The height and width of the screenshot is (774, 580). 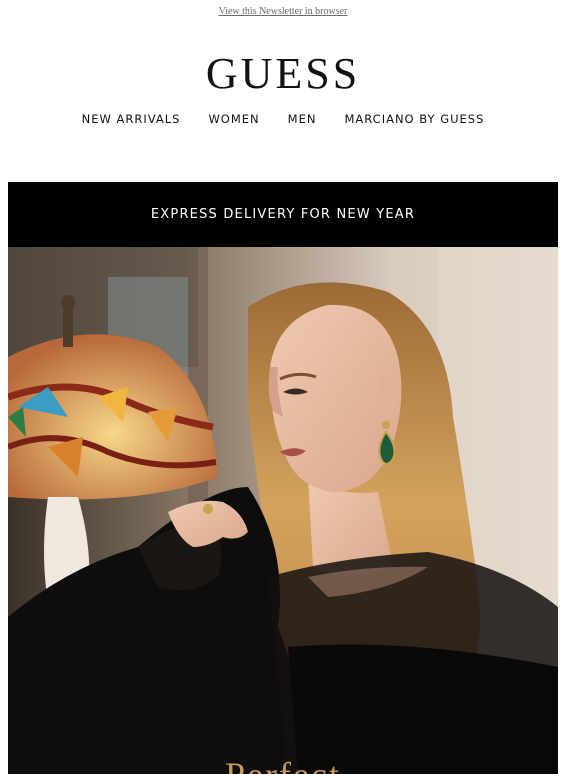 What do you see at coordinates (283, 74) in the screenshot?
I see `guess-logo: GUESS` at bounding box center [283, 74].